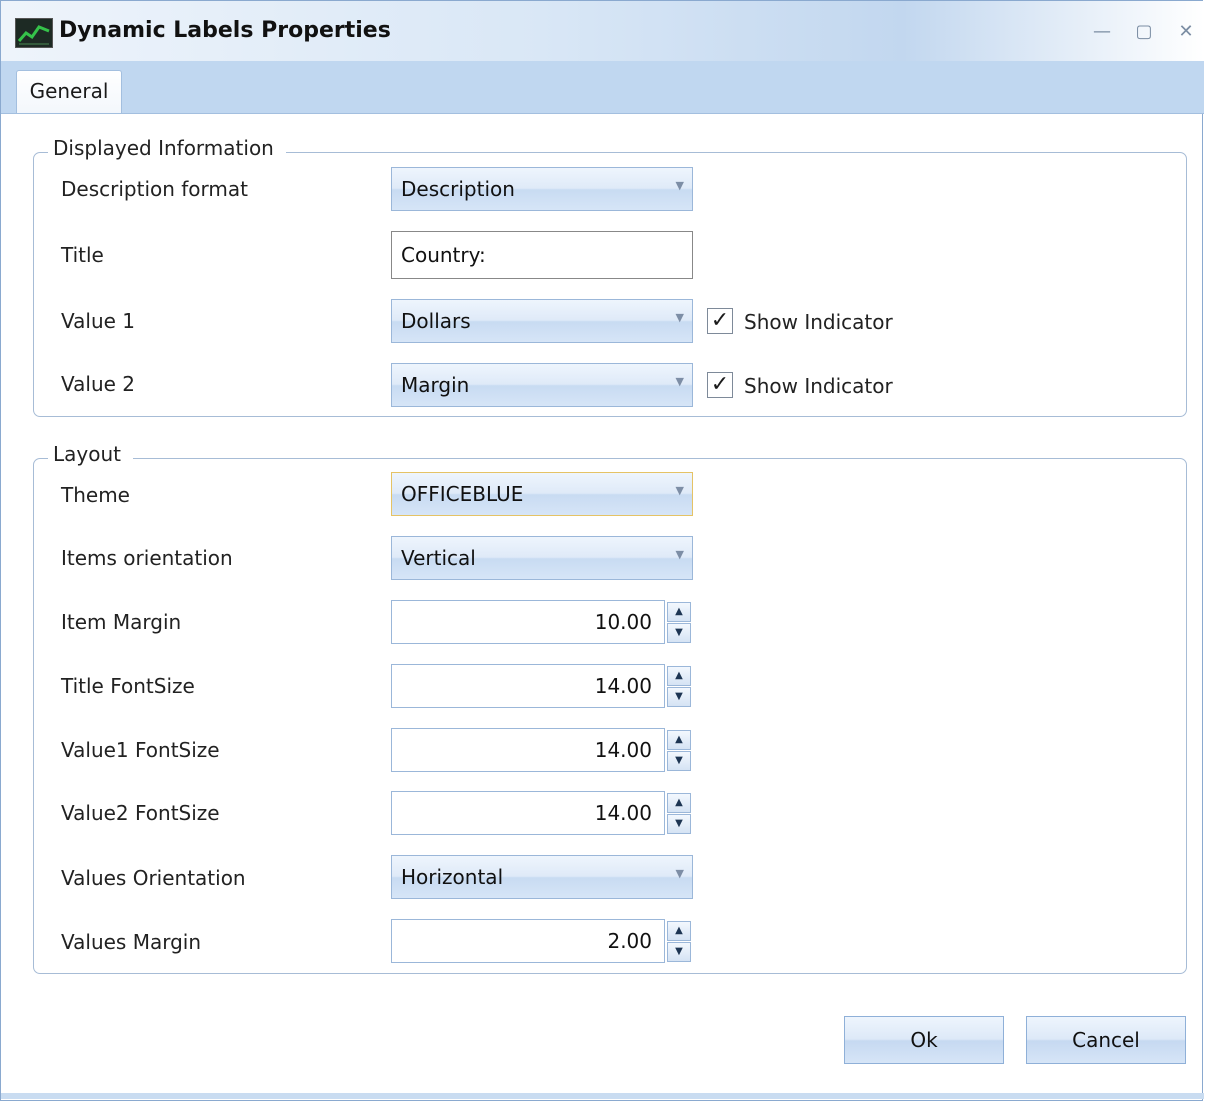  I want to click on value2-dropdown: Margin ▼, so click(542, 385).